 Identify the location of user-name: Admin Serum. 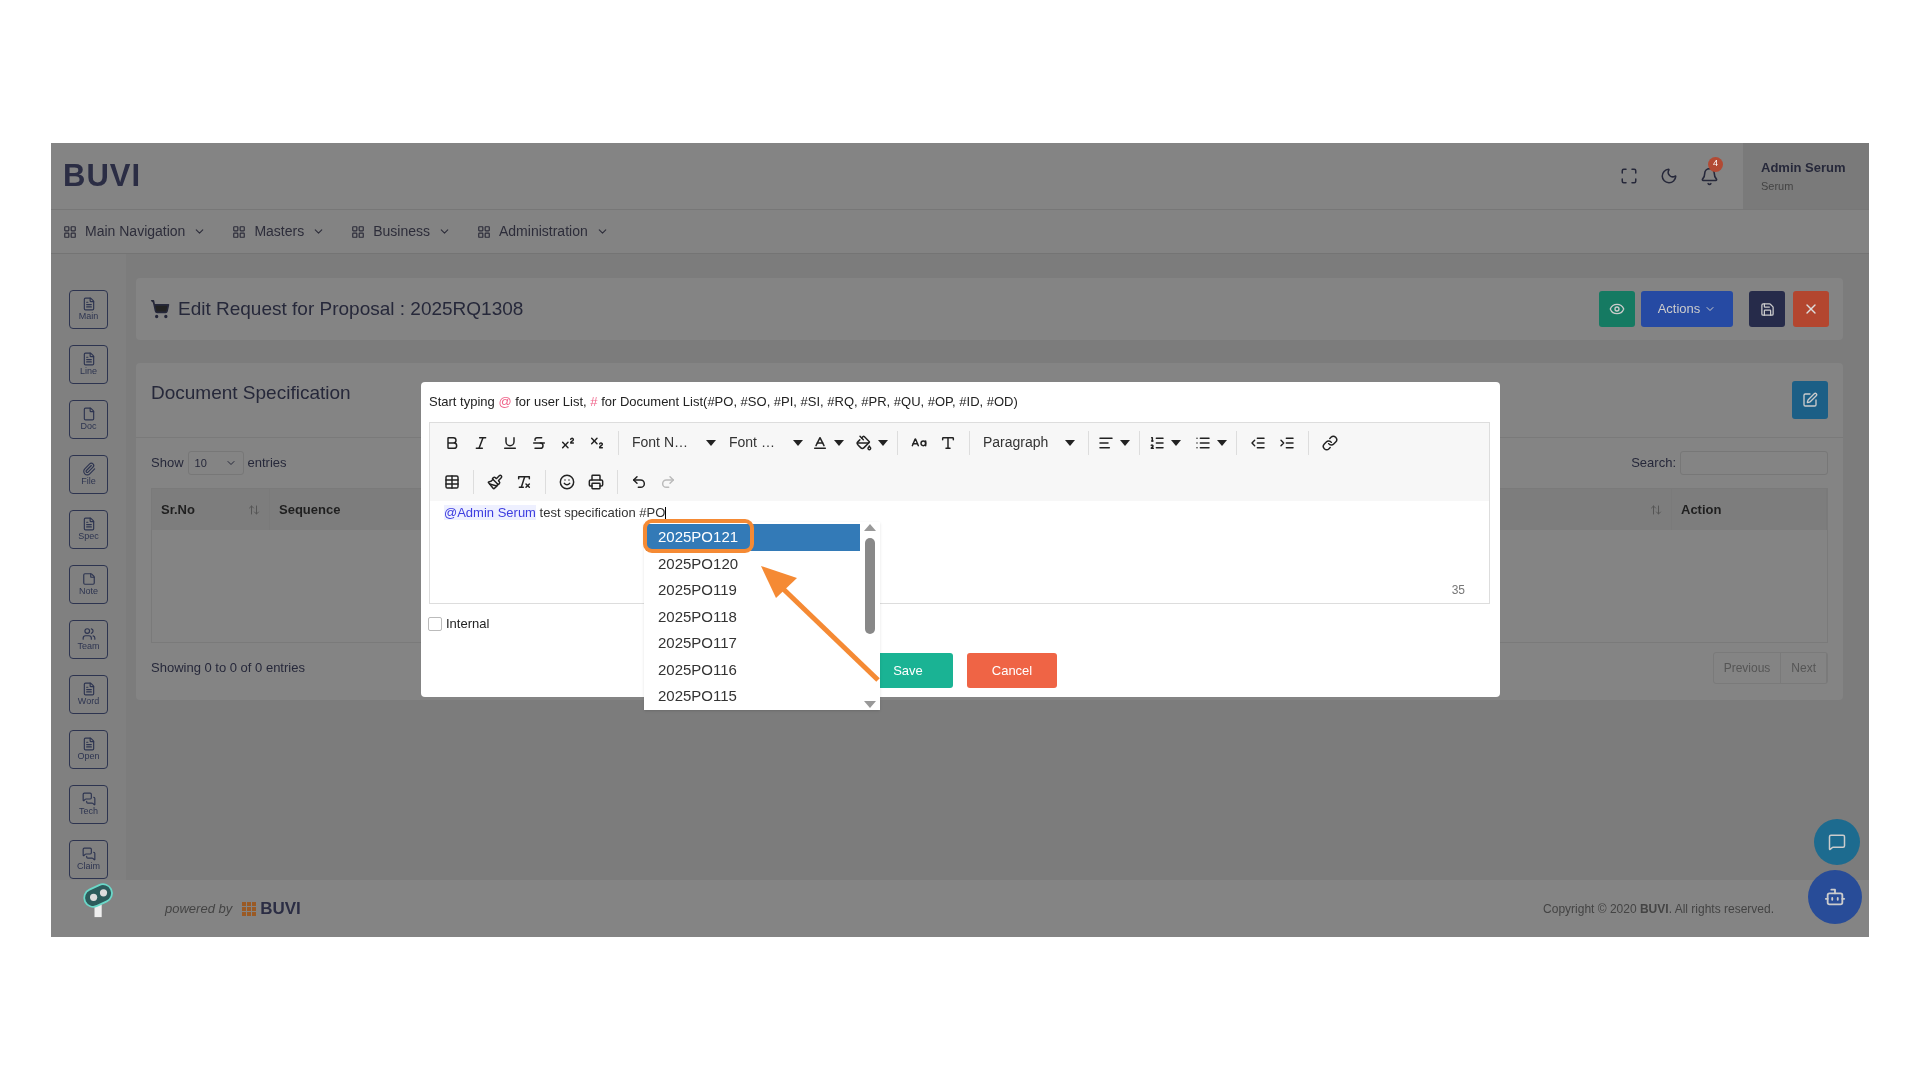
(1804, 168).